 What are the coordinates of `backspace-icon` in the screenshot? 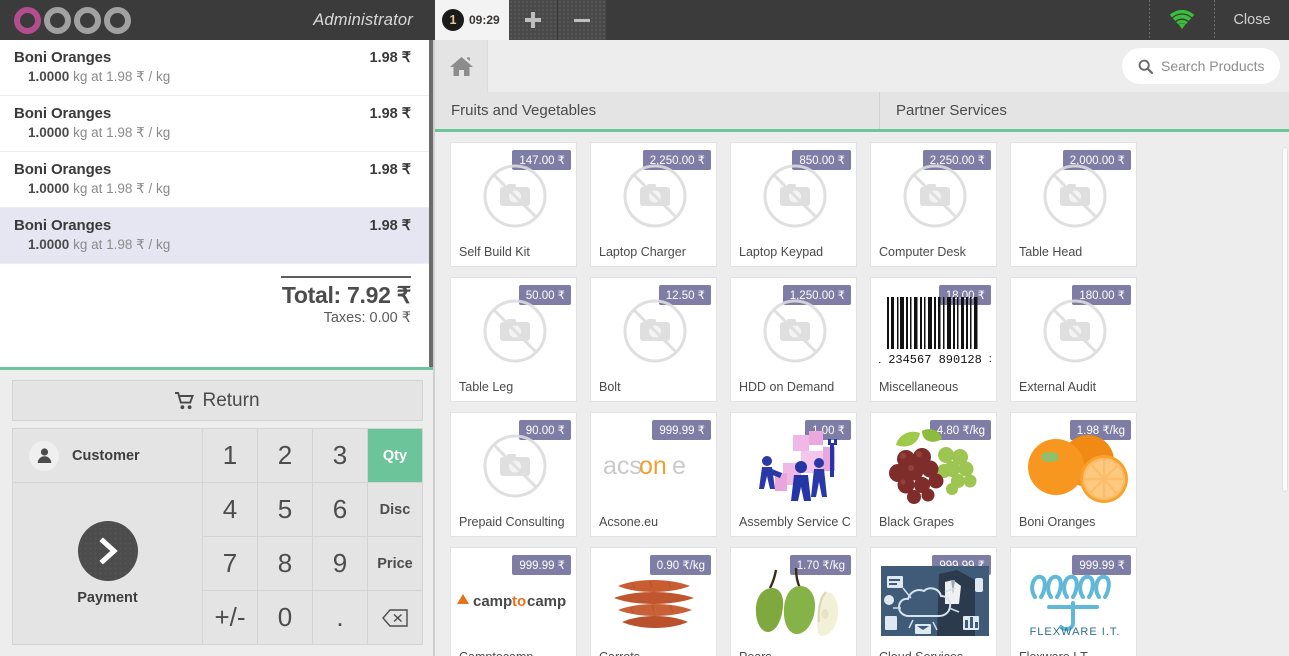 It's located at (395, 617).